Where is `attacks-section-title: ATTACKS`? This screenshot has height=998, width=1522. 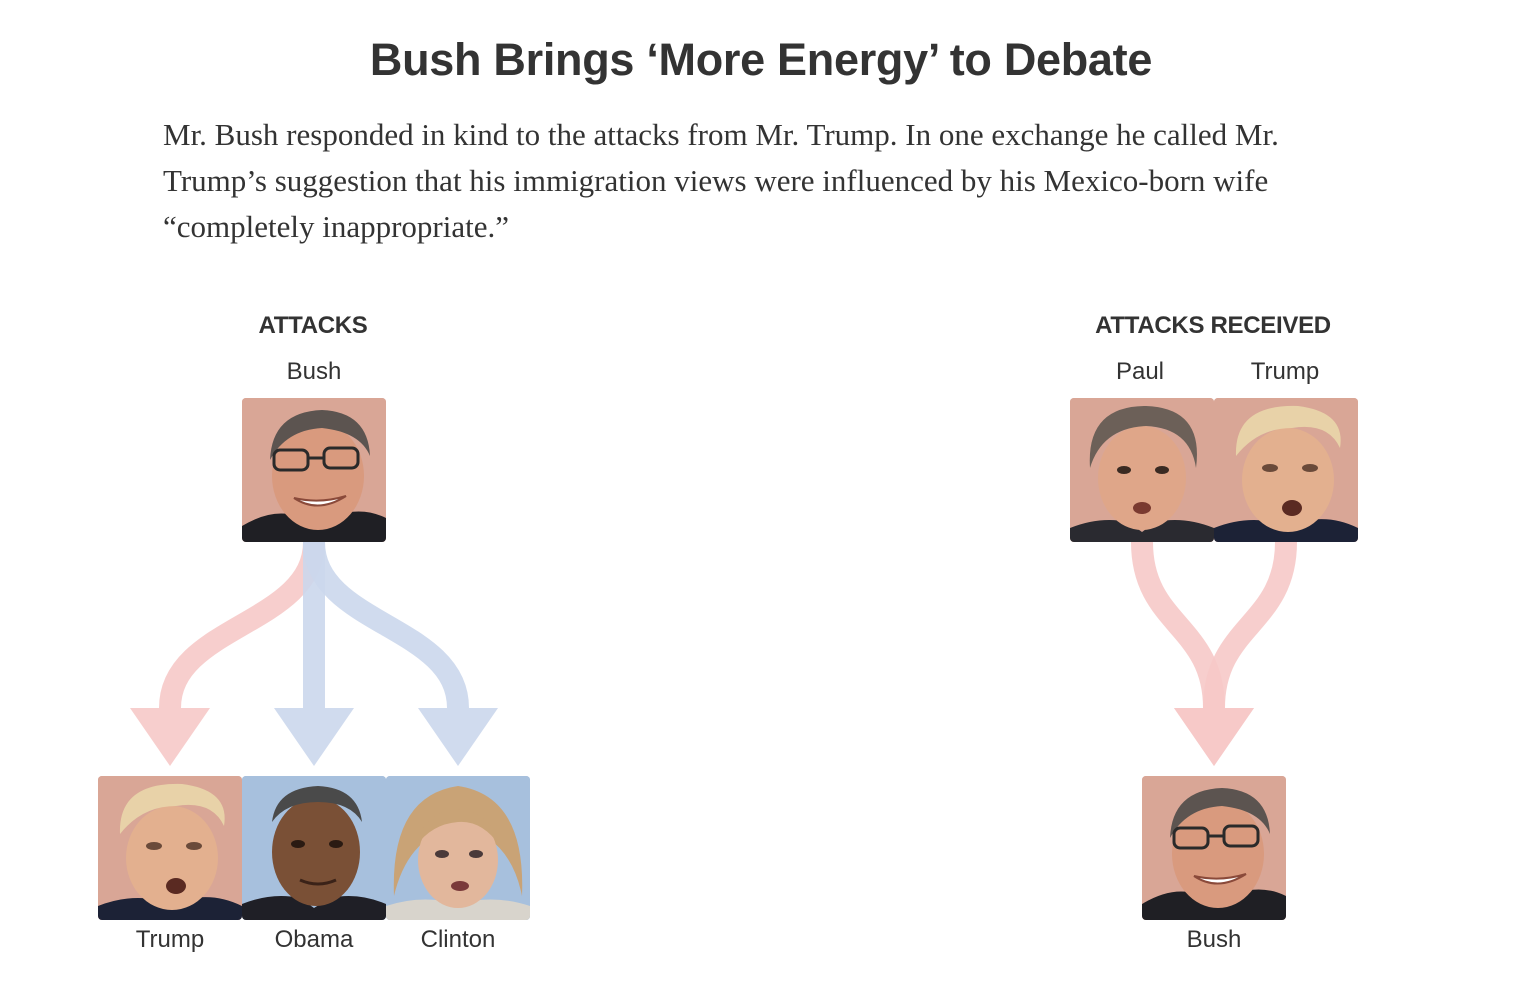 attacks-section-title: ATTACKS is located at coordinates (313, 325).